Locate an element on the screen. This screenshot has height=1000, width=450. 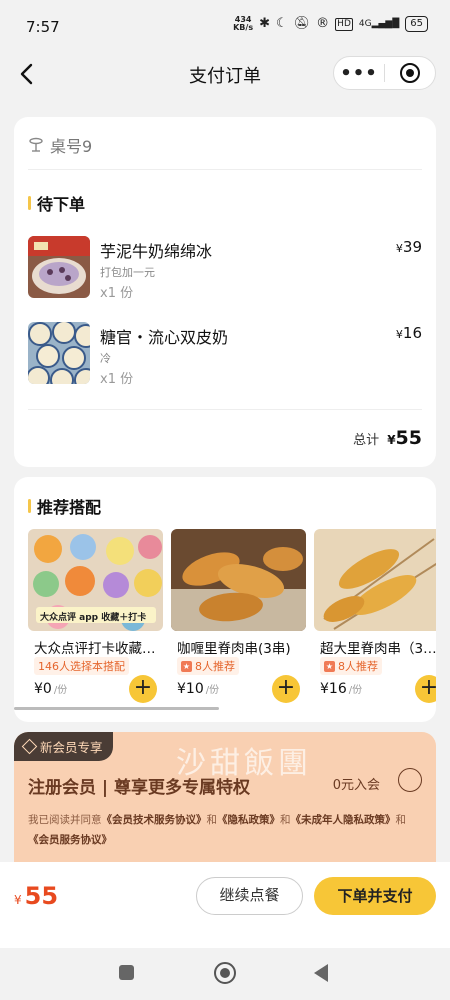
checkout-bar: ¥55 继续点餐 下单并支付 is located at coordinates (225, 905).